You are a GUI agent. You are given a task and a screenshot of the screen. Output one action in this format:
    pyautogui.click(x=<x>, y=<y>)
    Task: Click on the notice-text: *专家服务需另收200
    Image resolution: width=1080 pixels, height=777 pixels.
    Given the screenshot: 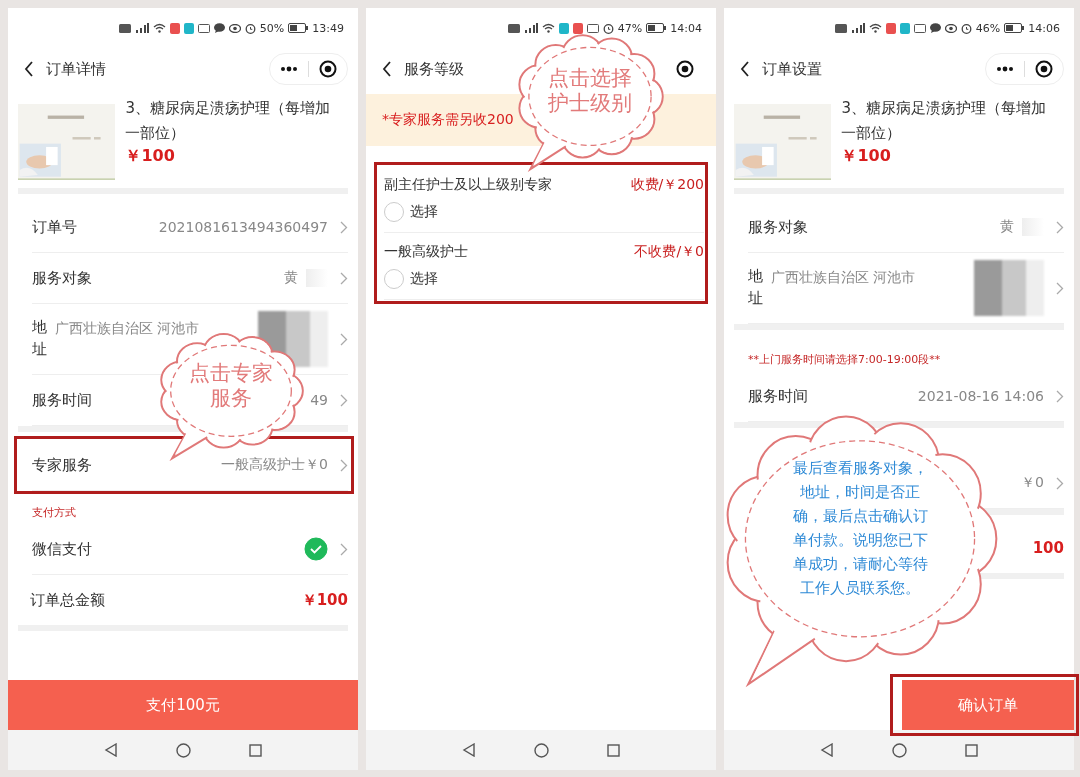 What is the action you would take?
    pyautogui.click(x=448, y=120)
    